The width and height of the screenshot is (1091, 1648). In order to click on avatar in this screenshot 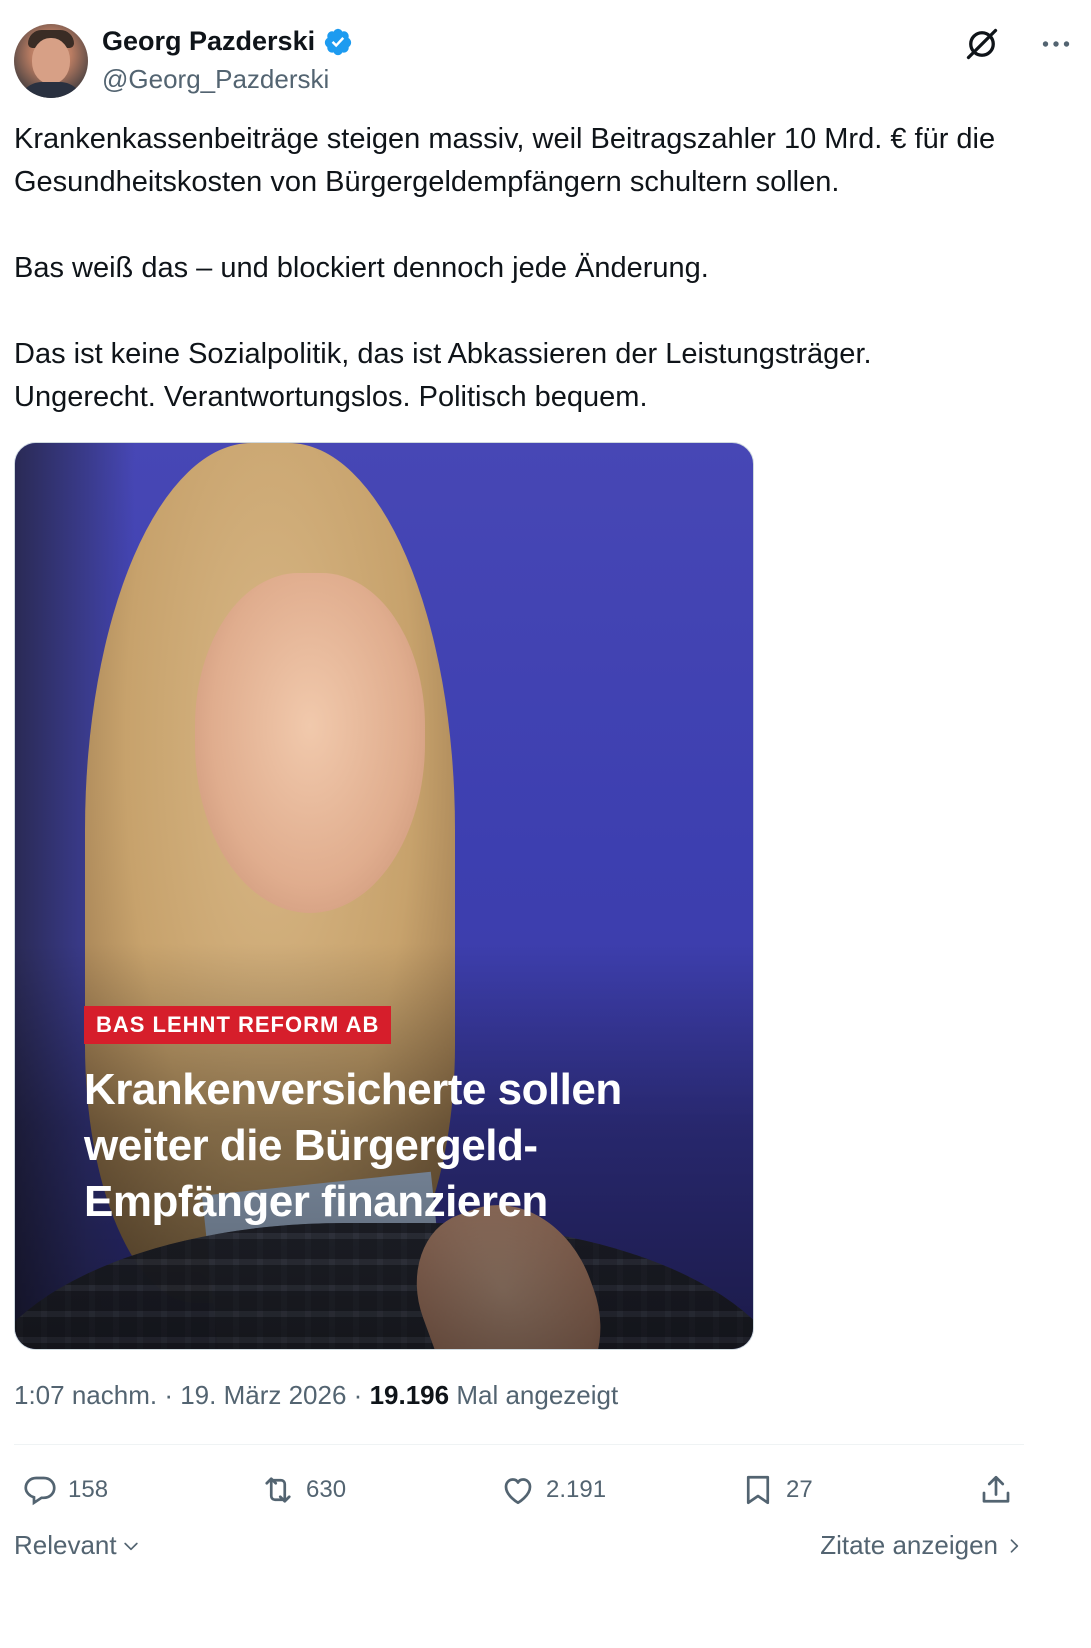, I will do `click(51, 61)`.